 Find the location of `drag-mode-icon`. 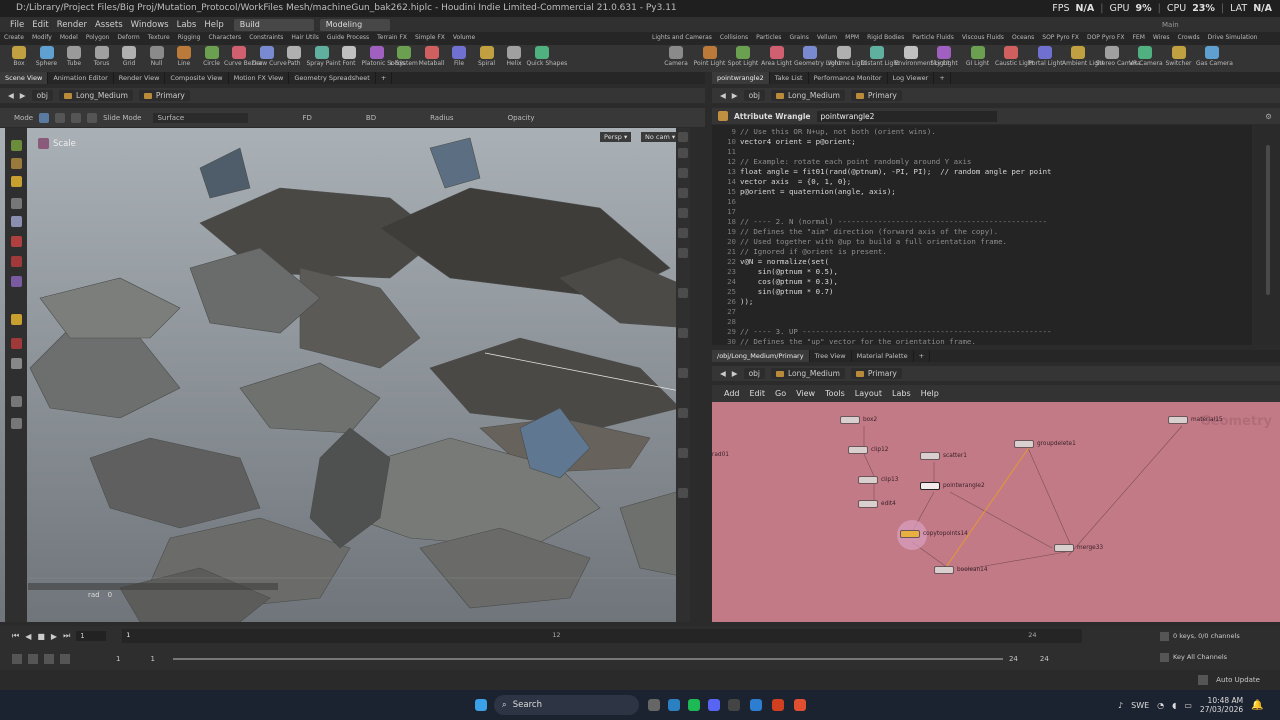

drag-mode-icon is located at coordinates (76, 117).